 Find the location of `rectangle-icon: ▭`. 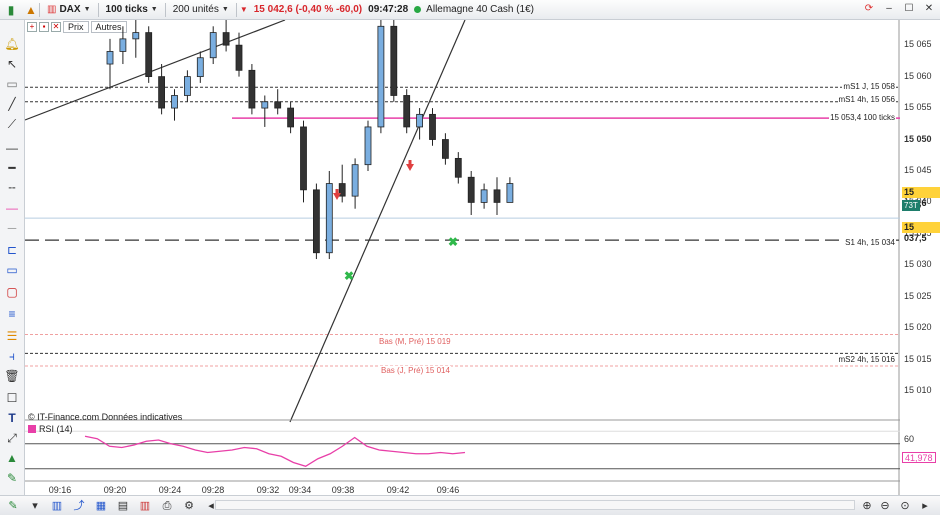

rectangle-icon: ▭ is located at coordinates (12, 270).